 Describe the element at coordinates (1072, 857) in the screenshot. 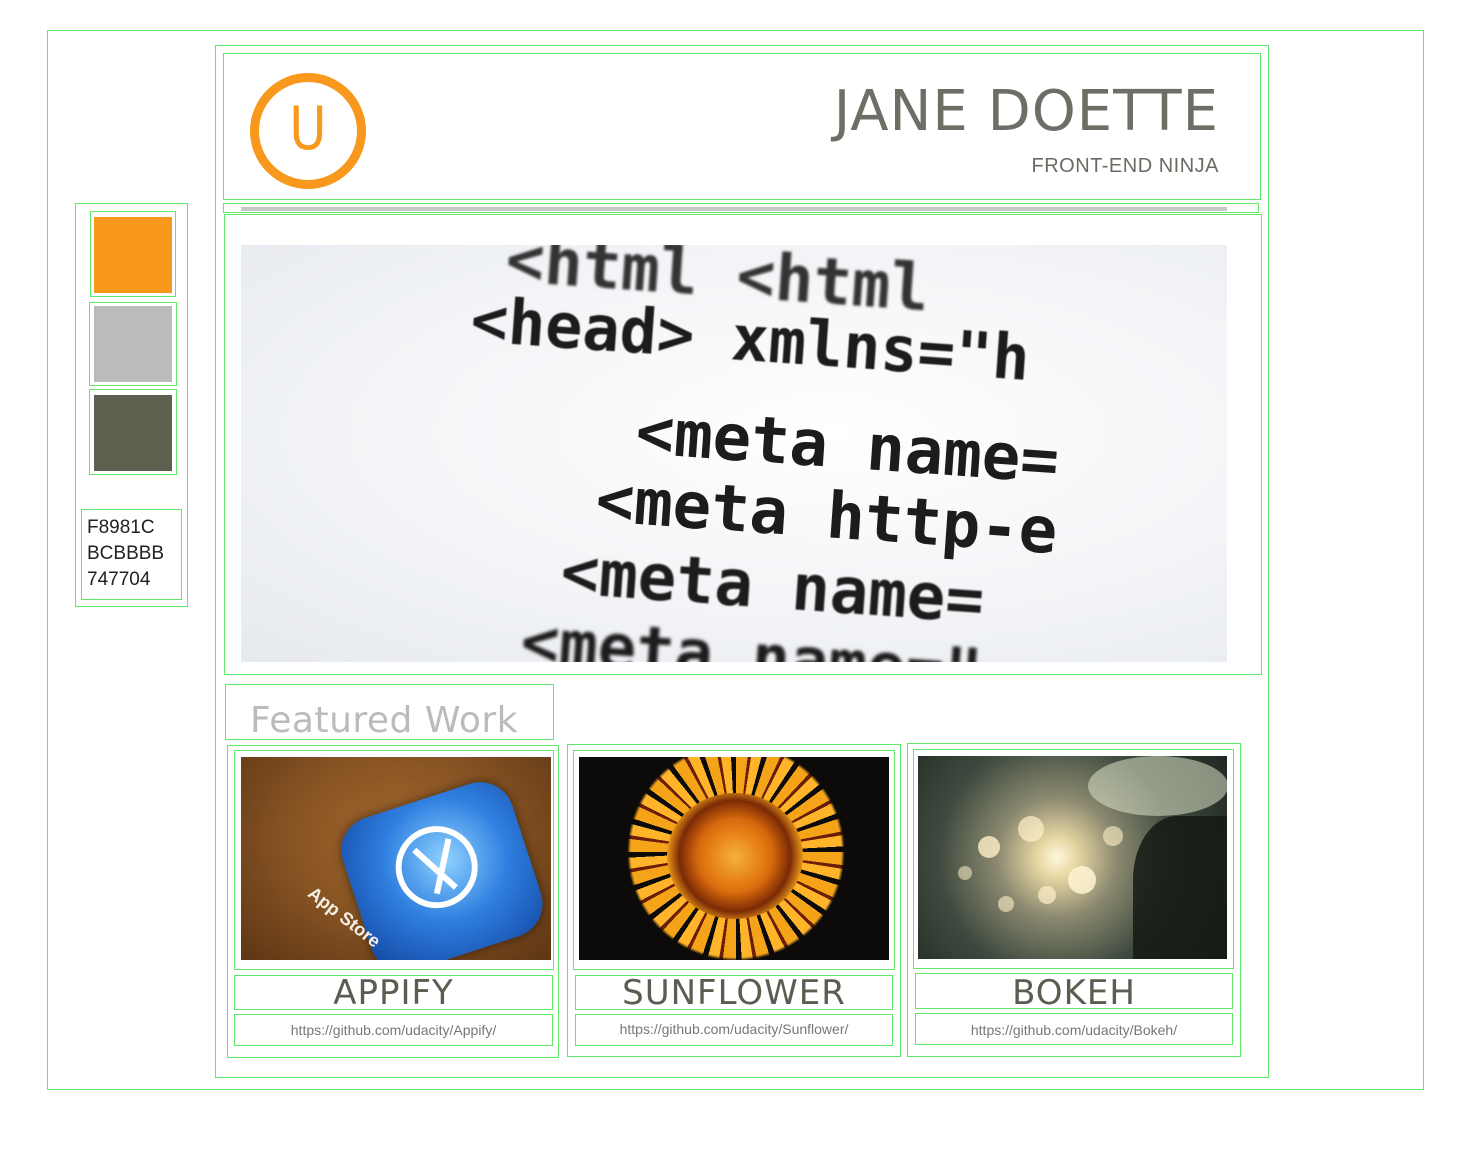

I see `bokeh-thumbnail` at that location.